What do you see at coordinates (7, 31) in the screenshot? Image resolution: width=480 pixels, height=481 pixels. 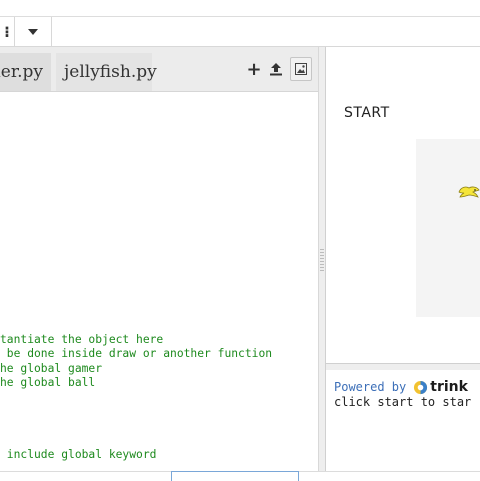 I see `menu-dots-icon: ⁝` at bounding box center [7, 31].